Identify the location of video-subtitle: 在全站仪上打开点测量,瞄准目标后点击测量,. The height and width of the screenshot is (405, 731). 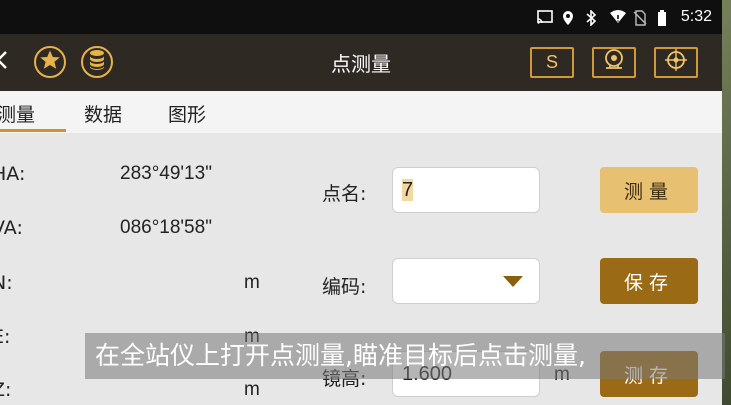
(405, 356).